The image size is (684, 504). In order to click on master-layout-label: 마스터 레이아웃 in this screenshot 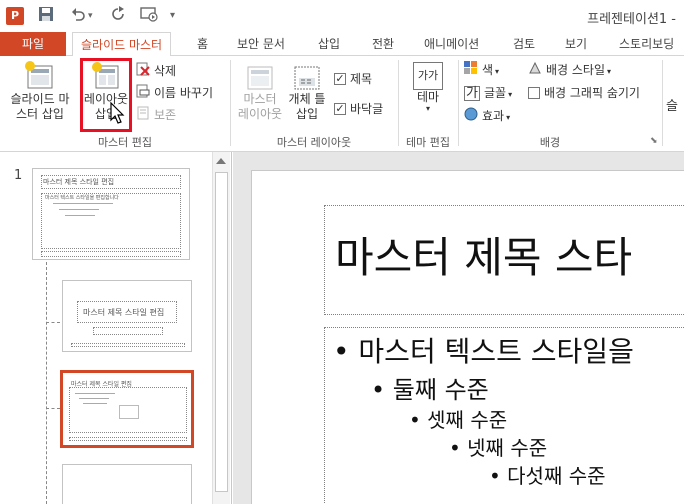, I will do `click(260, 106)`.